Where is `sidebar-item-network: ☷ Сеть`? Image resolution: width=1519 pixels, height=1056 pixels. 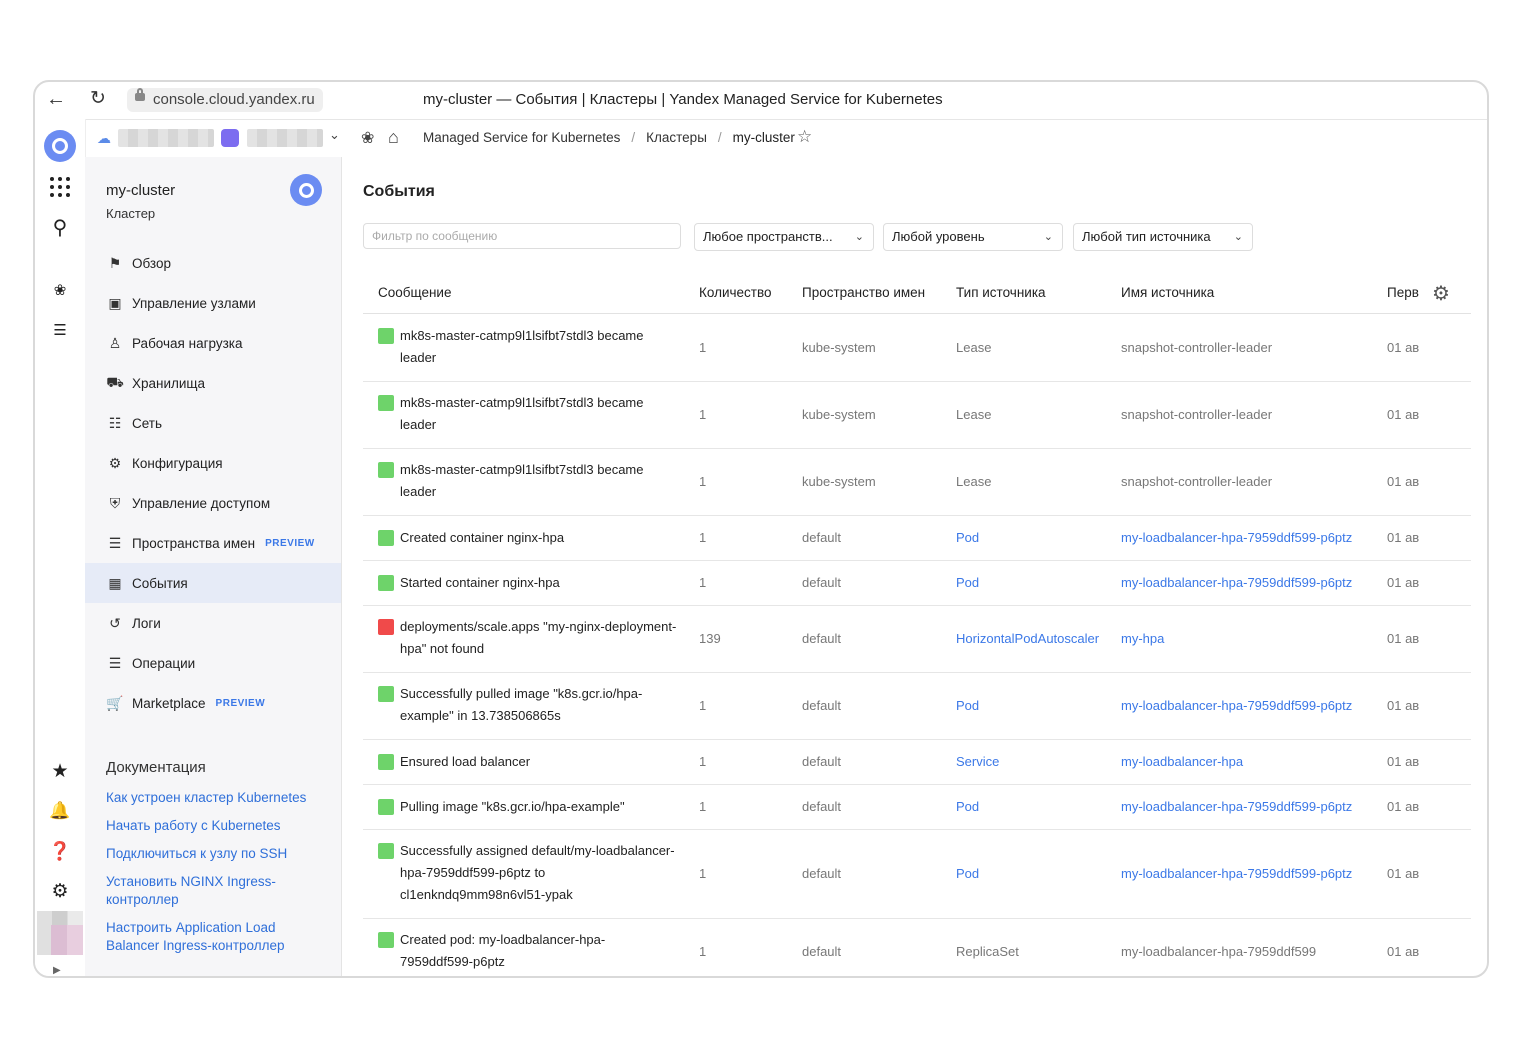 sidebar-item-network: ☷ Сеть is located at coordinates (213, 423).